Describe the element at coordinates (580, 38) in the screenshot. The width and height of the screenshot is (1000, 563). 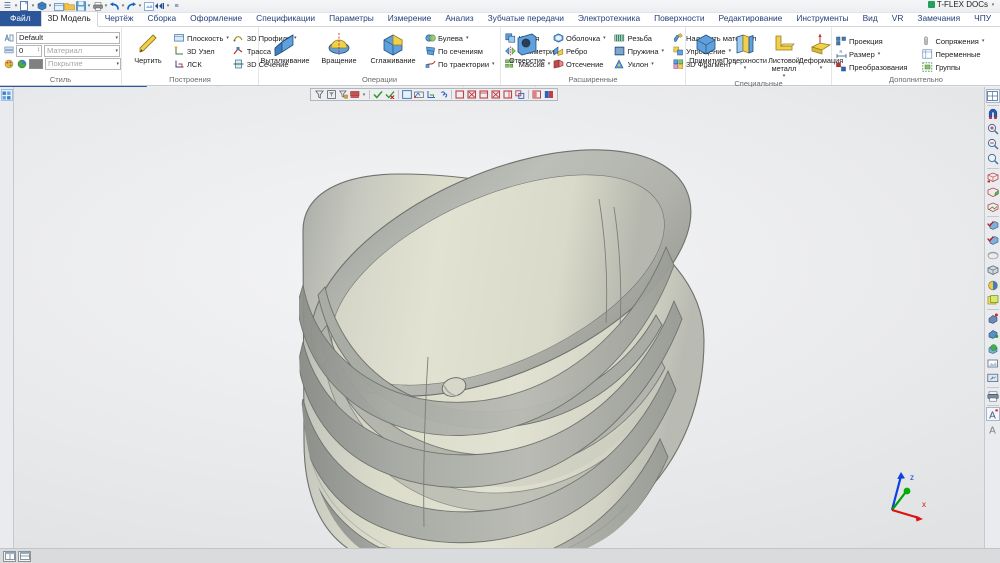
I see `shell-button: Оболочка ▾` at that location.